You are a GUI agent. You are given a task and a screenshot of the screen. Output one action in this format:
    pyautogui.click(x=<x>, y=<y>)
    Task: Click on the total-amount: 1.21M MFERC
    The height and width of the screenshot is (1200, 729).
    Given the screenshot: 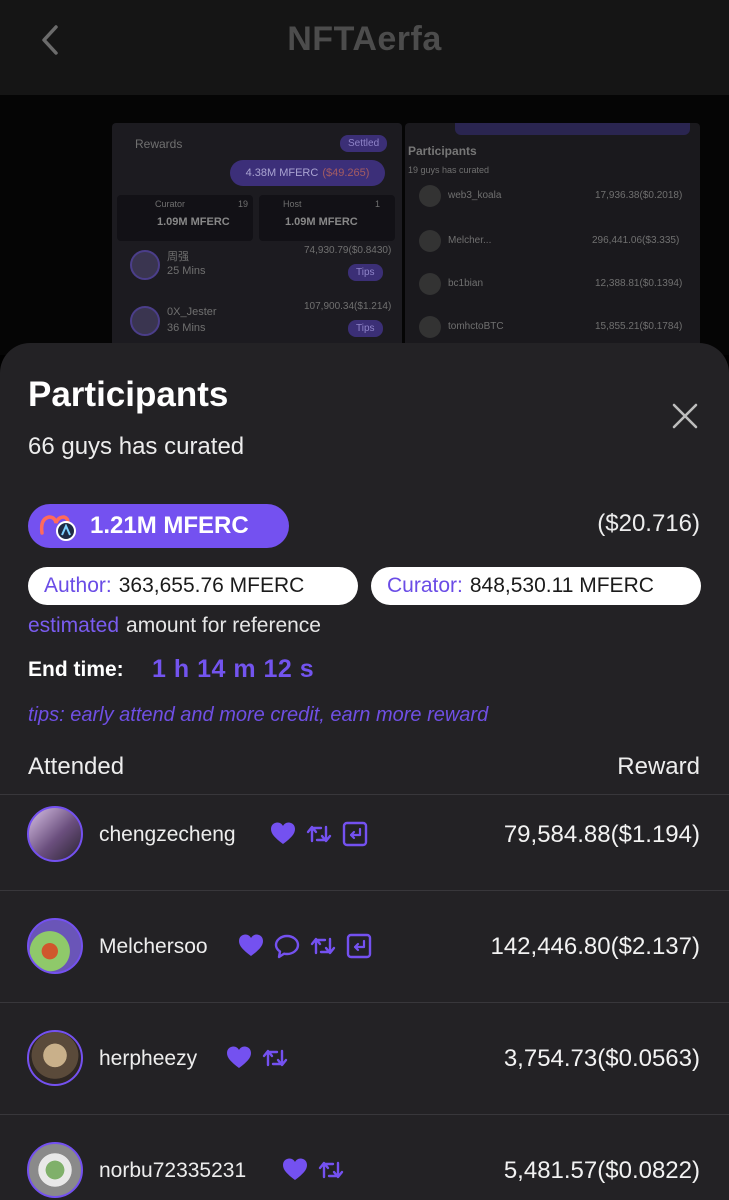 What is the action you would take?
    pyautogui.click(x=169, y=525)
    